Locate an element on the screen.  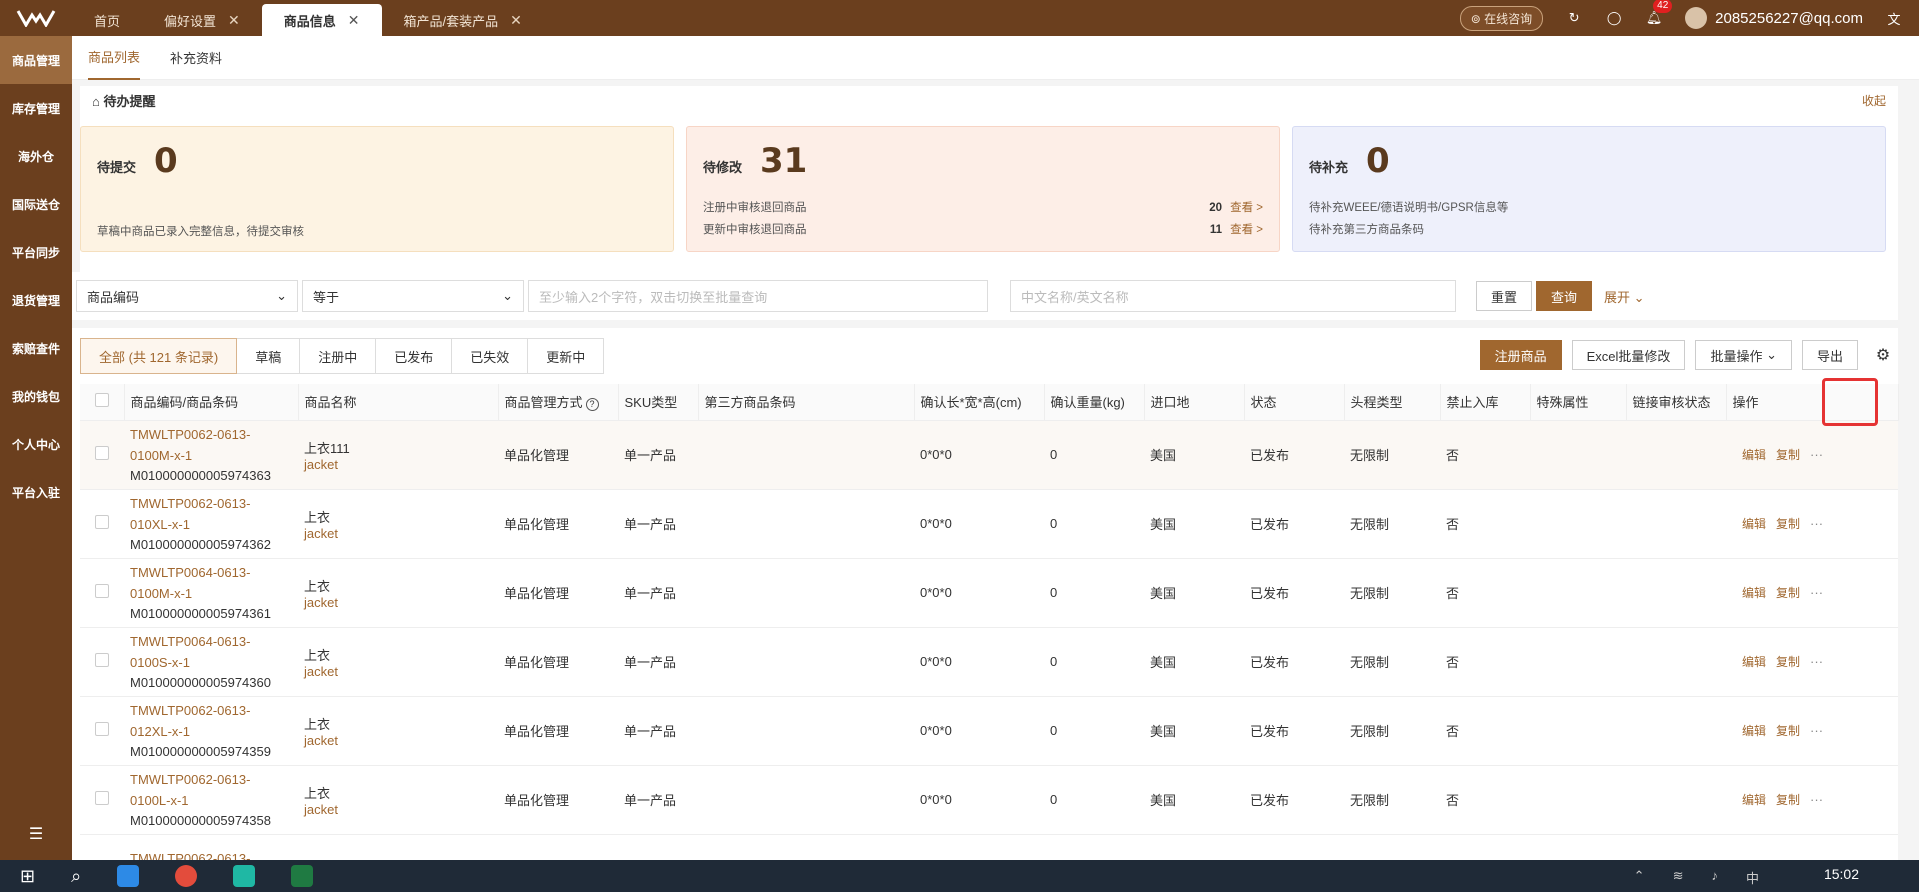
tab-box-products: 箱产品/套装产品 ✕ is located at coordinates (463, 20).